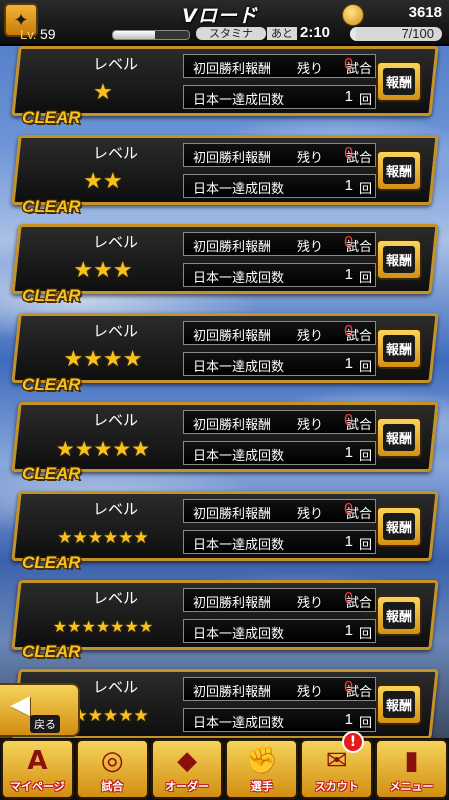 The height and width of the screenshot is (800, 449). I want to click on bottom-menu: A マイページ ◎ 試合 ◆ オーダー ✊ 選手 ✉ スカウト ▮ メニュー, so click(224, 769).